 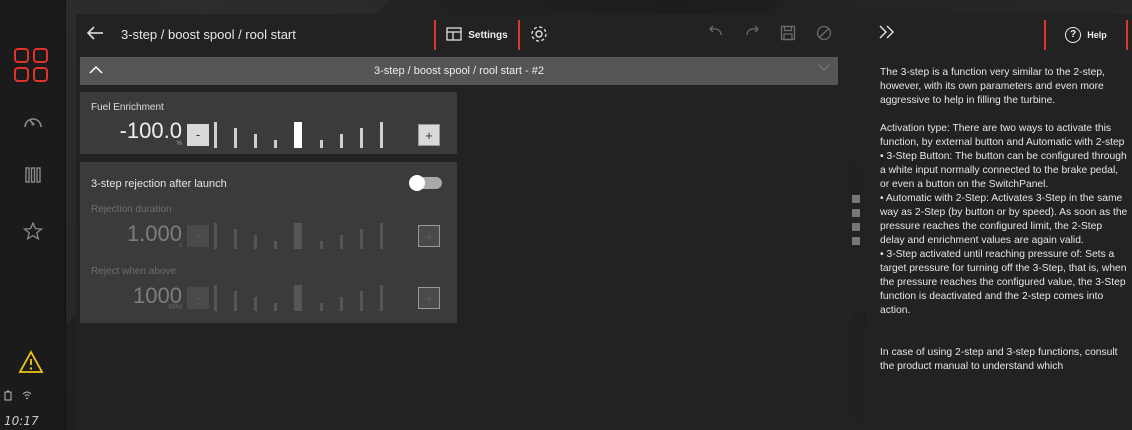 I want to click on back-arrow-icon, so click(x=96, y=34).